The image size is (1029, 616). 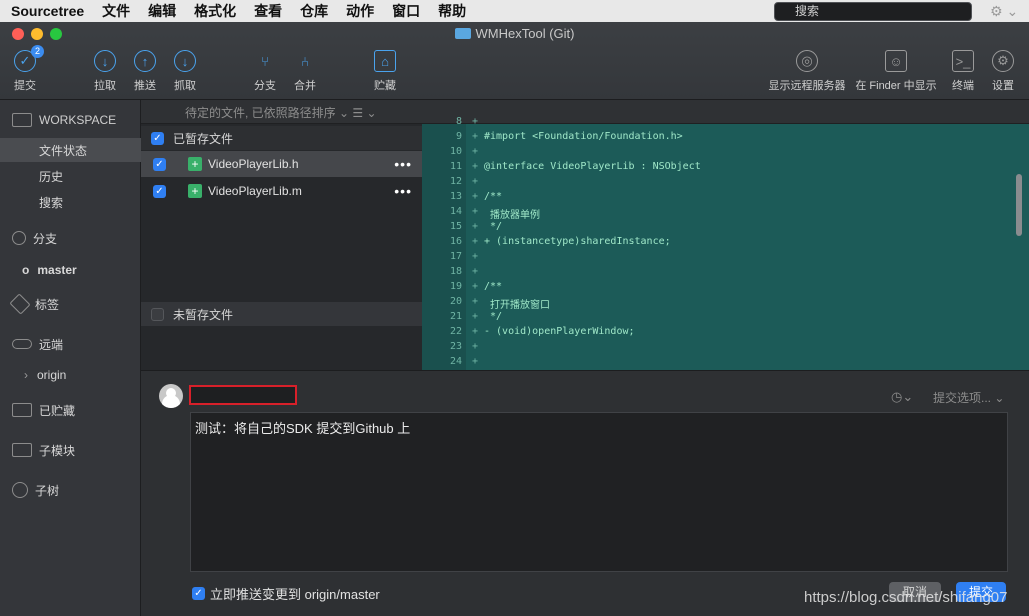 I want to click on menu-file: 文件, so click(x=116, y=11).